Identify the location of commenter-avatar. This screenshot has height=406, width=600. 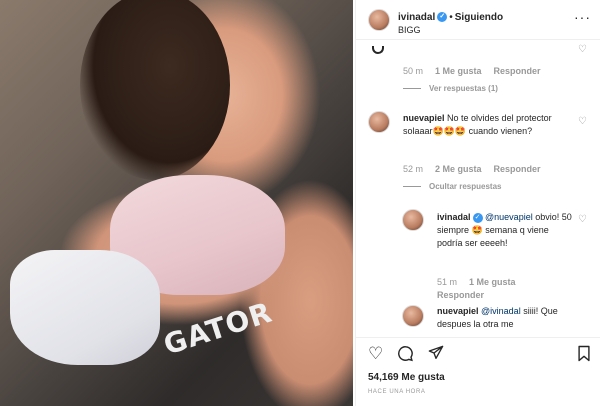
(379, 122).